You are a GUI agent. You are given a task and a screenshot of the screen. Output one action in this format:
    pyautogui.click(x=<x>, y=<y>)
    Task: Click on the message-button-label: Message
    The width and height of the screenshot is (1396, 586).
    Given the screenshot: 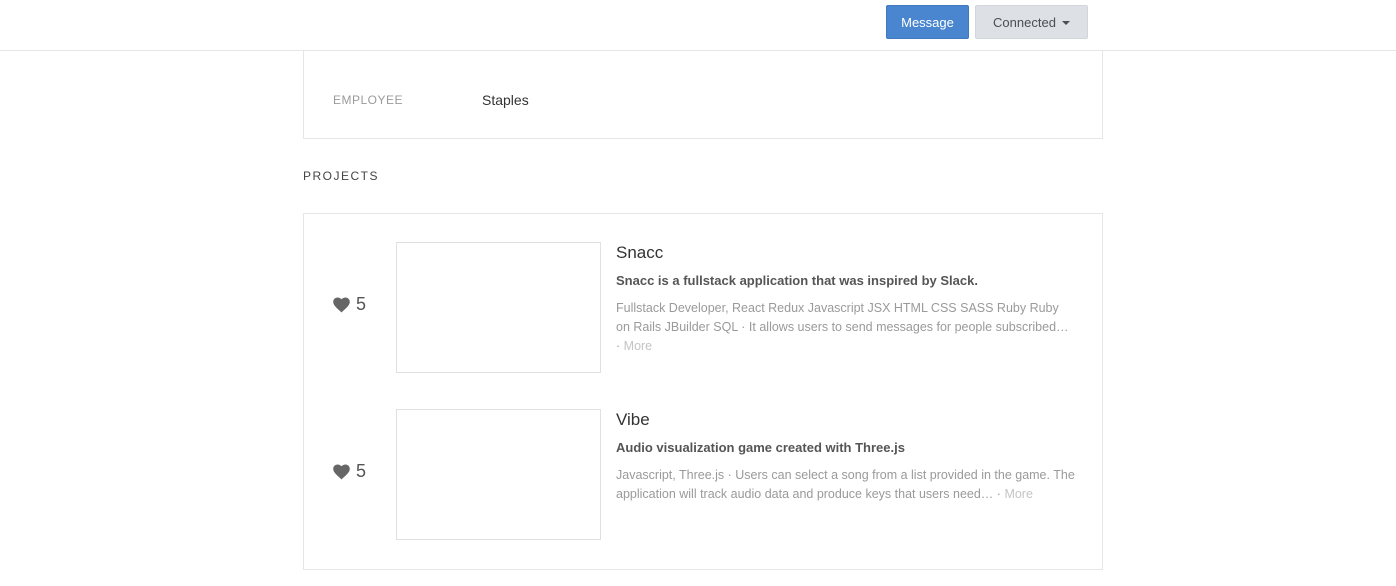 What is the action you would take?
    pyautogui.click(x=927, y=22)
    